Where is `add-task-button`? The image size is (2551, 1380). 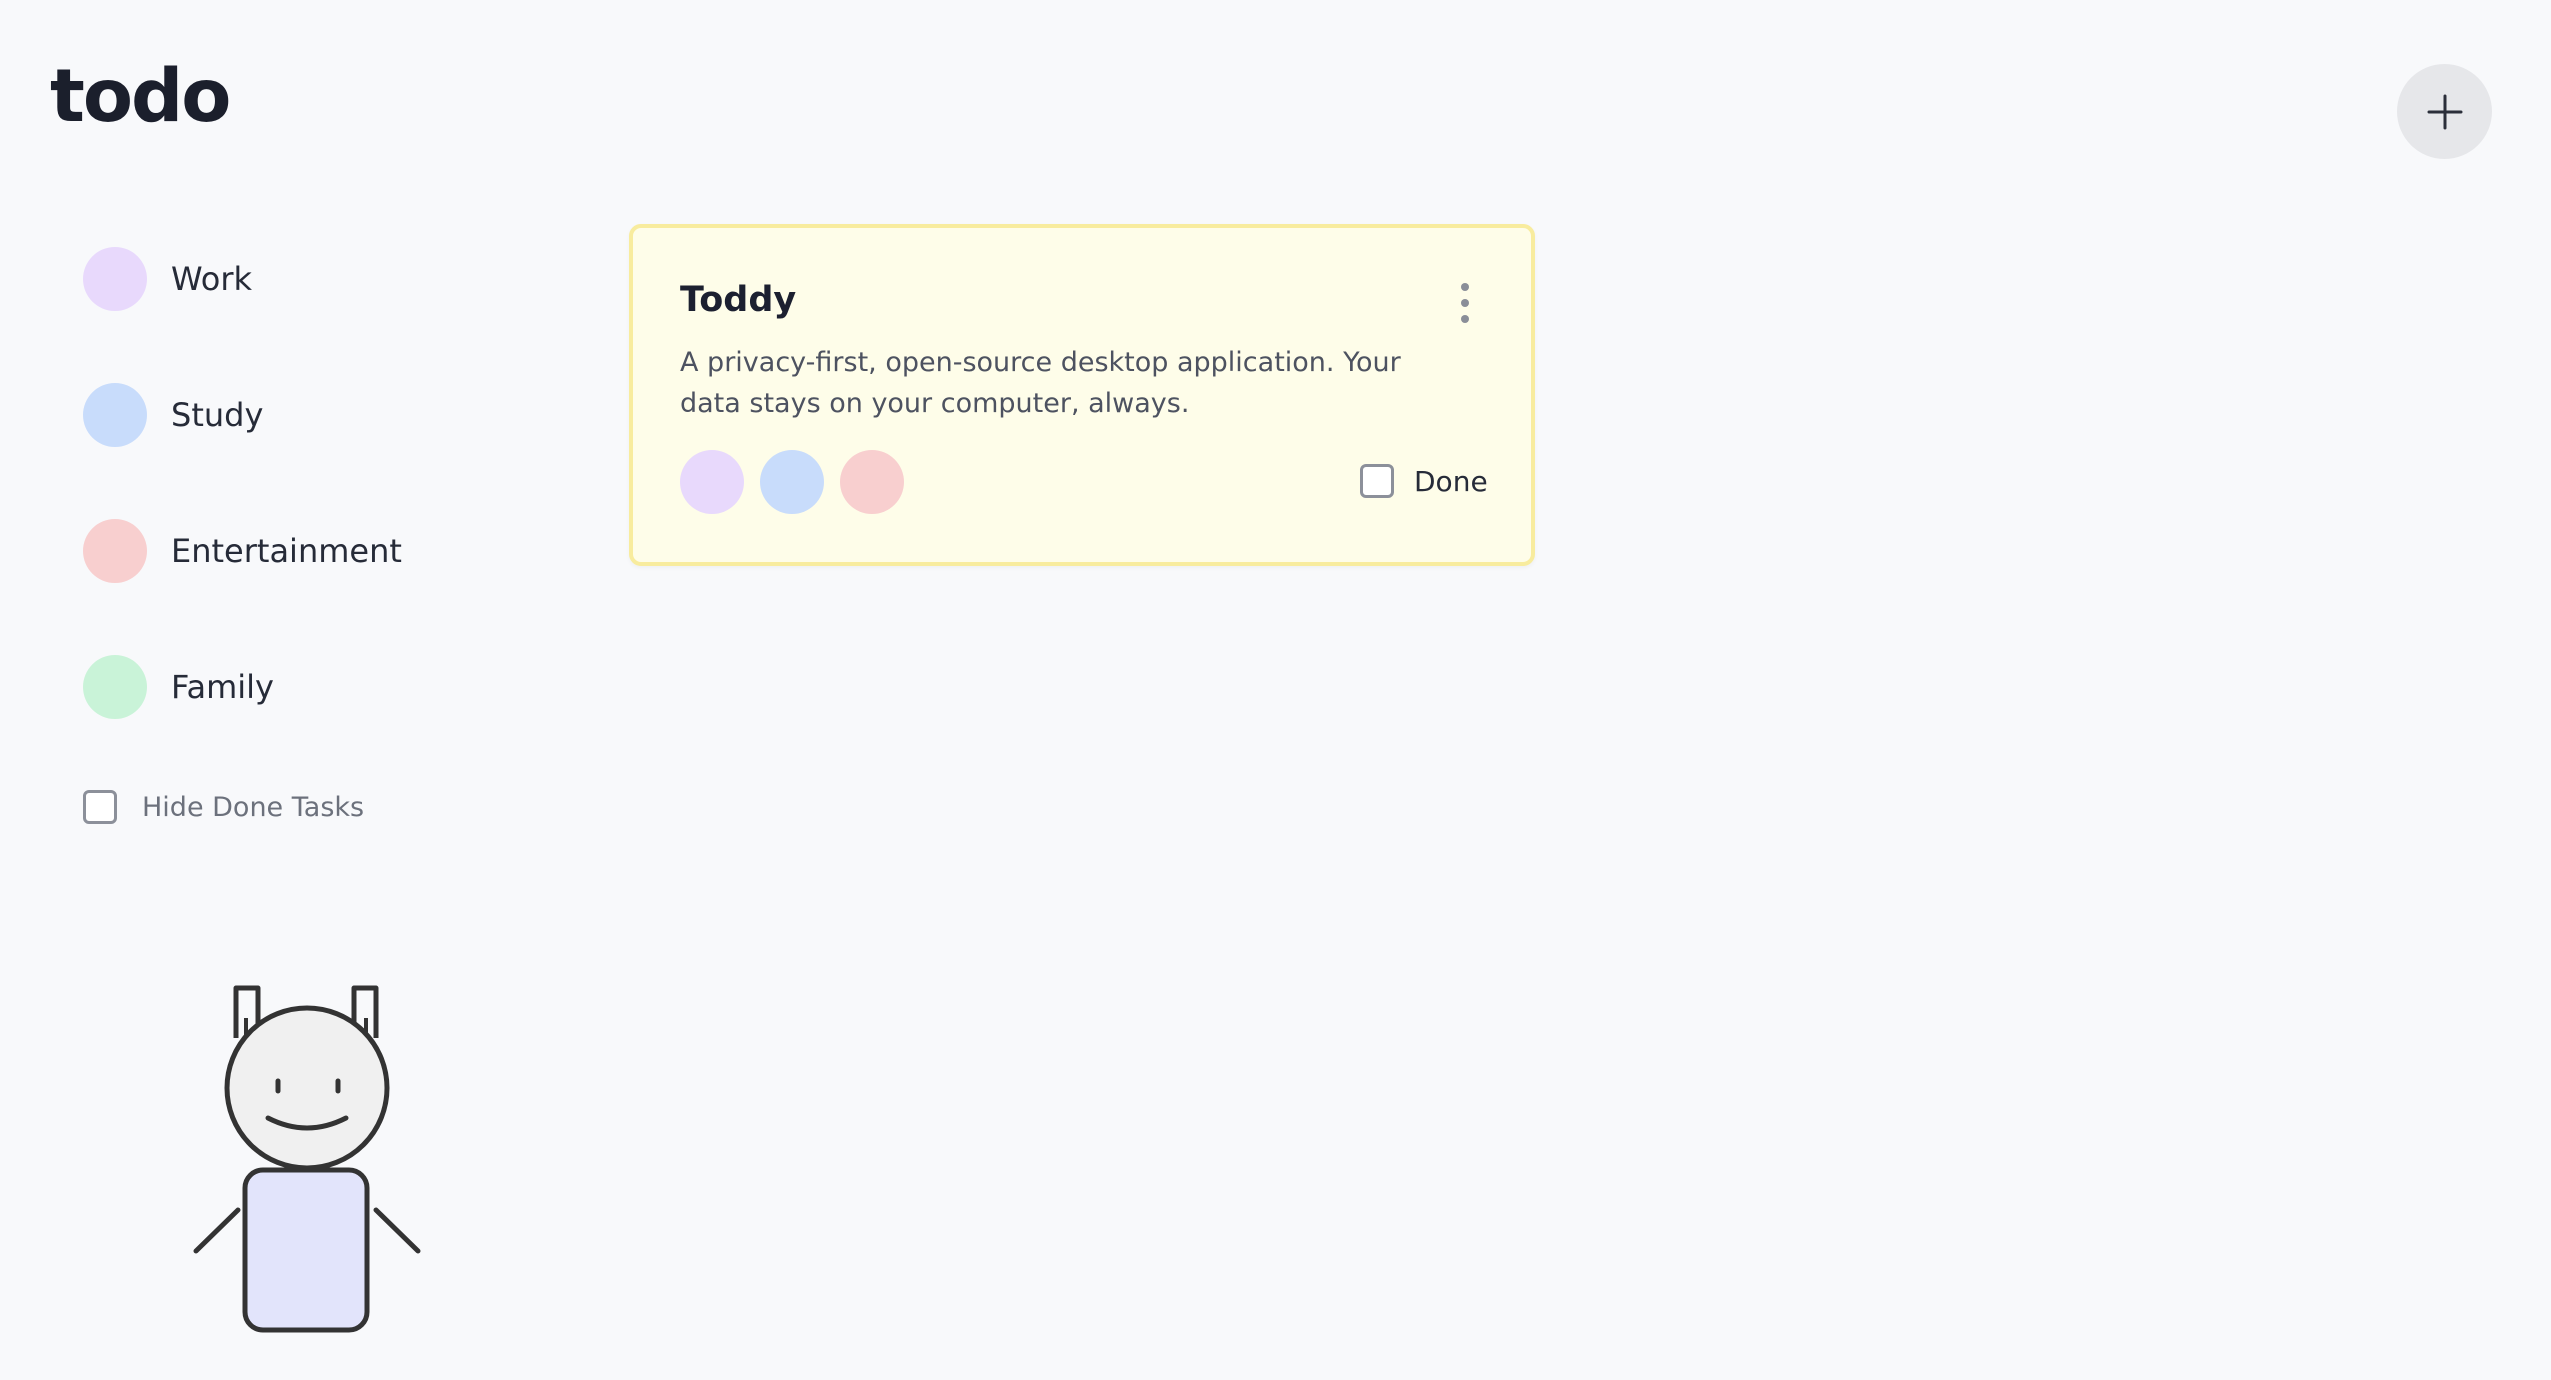
add-task-button is located at coordinates (2444, 111).